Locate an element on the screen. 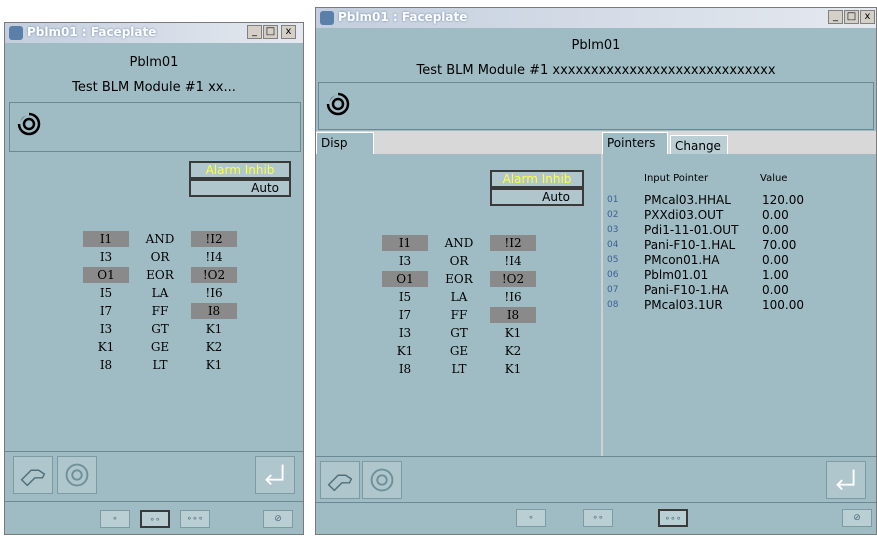 This screenshot has height=539, width=877. logic-cell: GE is located at coordinates (160, 347).